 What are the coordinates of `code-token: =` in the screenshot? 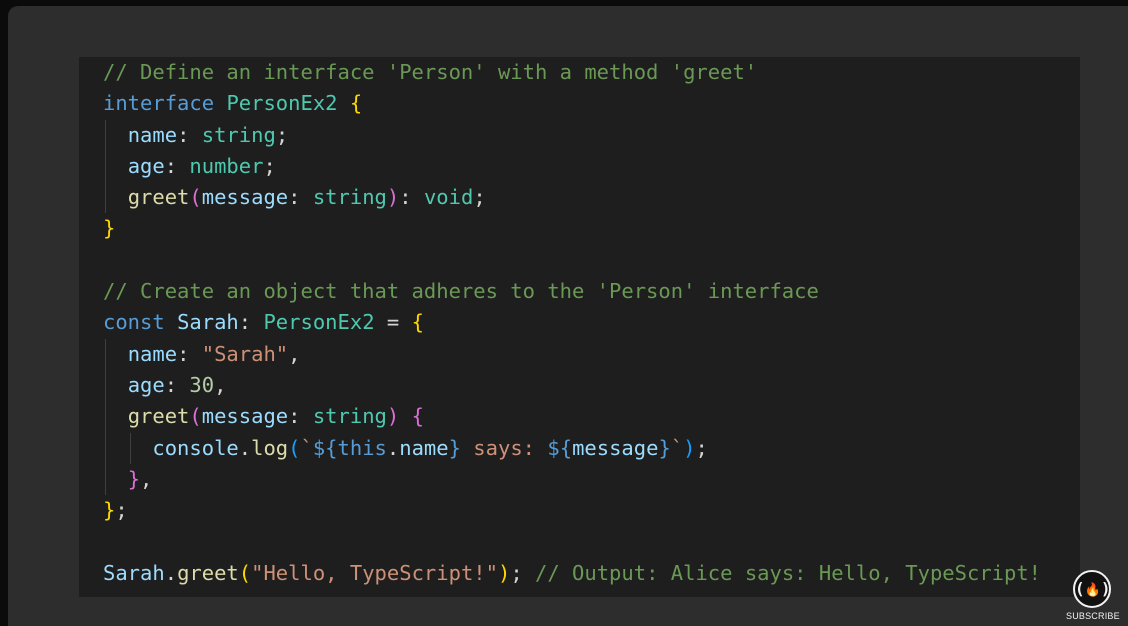 It's located at (393, 322).